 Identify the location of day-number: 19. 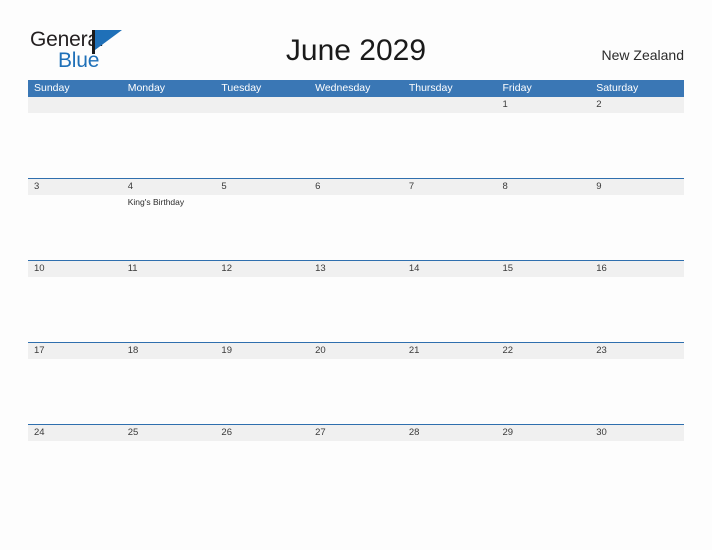
(226, 350).